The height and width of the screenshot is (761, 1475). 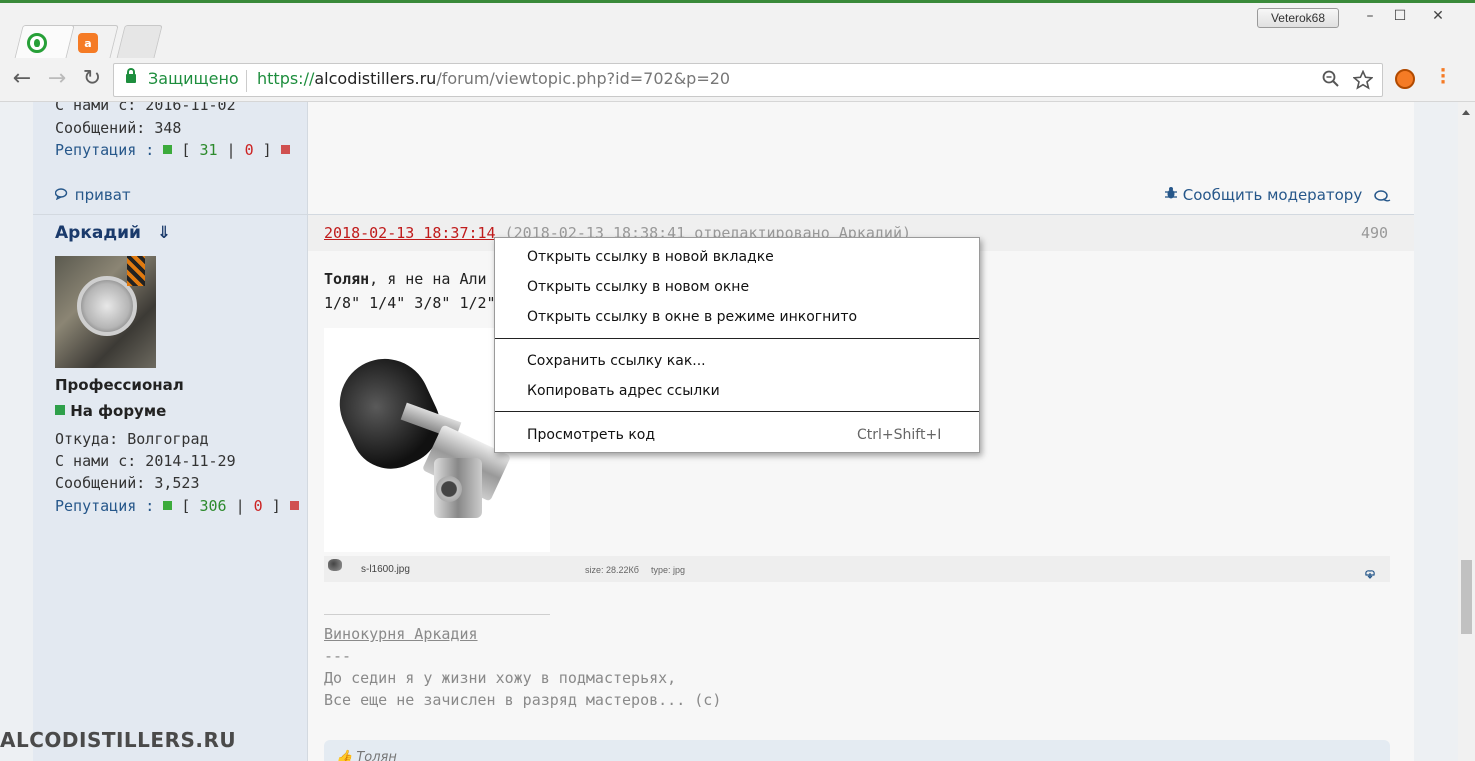 I want to click on user-joined: С нами с: 2014-11-29, so click(x=145, y=461).